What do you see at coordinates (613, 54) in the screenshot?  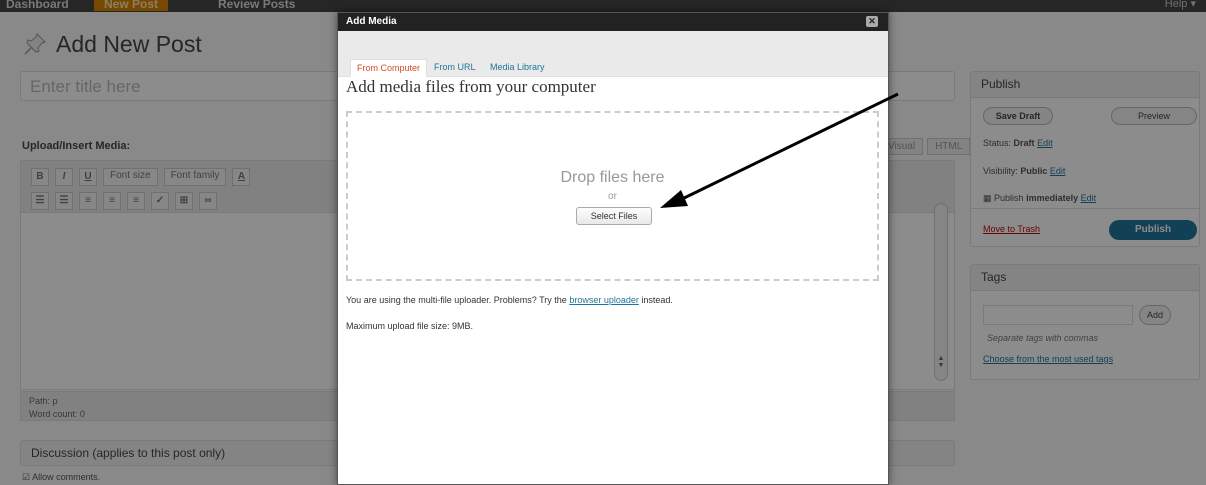 I see `media-tabs: From Computer From URL Media Library` at bounding box center [613, 54].